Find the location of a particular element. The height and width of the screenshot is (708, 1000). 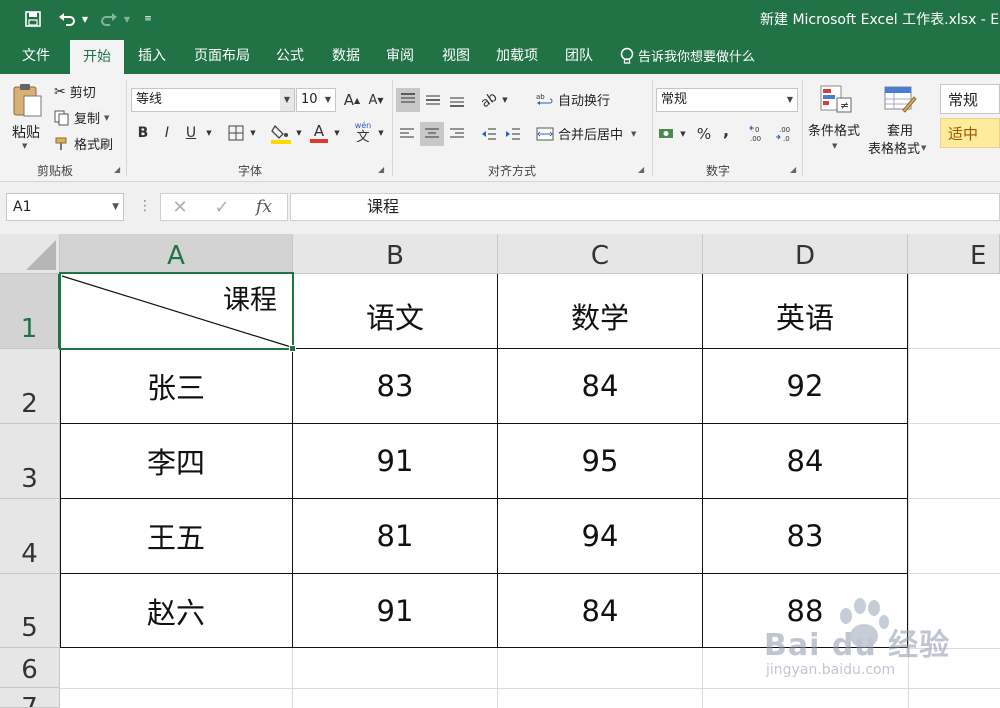

align-bottom-icon is located at coordinates (457, 100).